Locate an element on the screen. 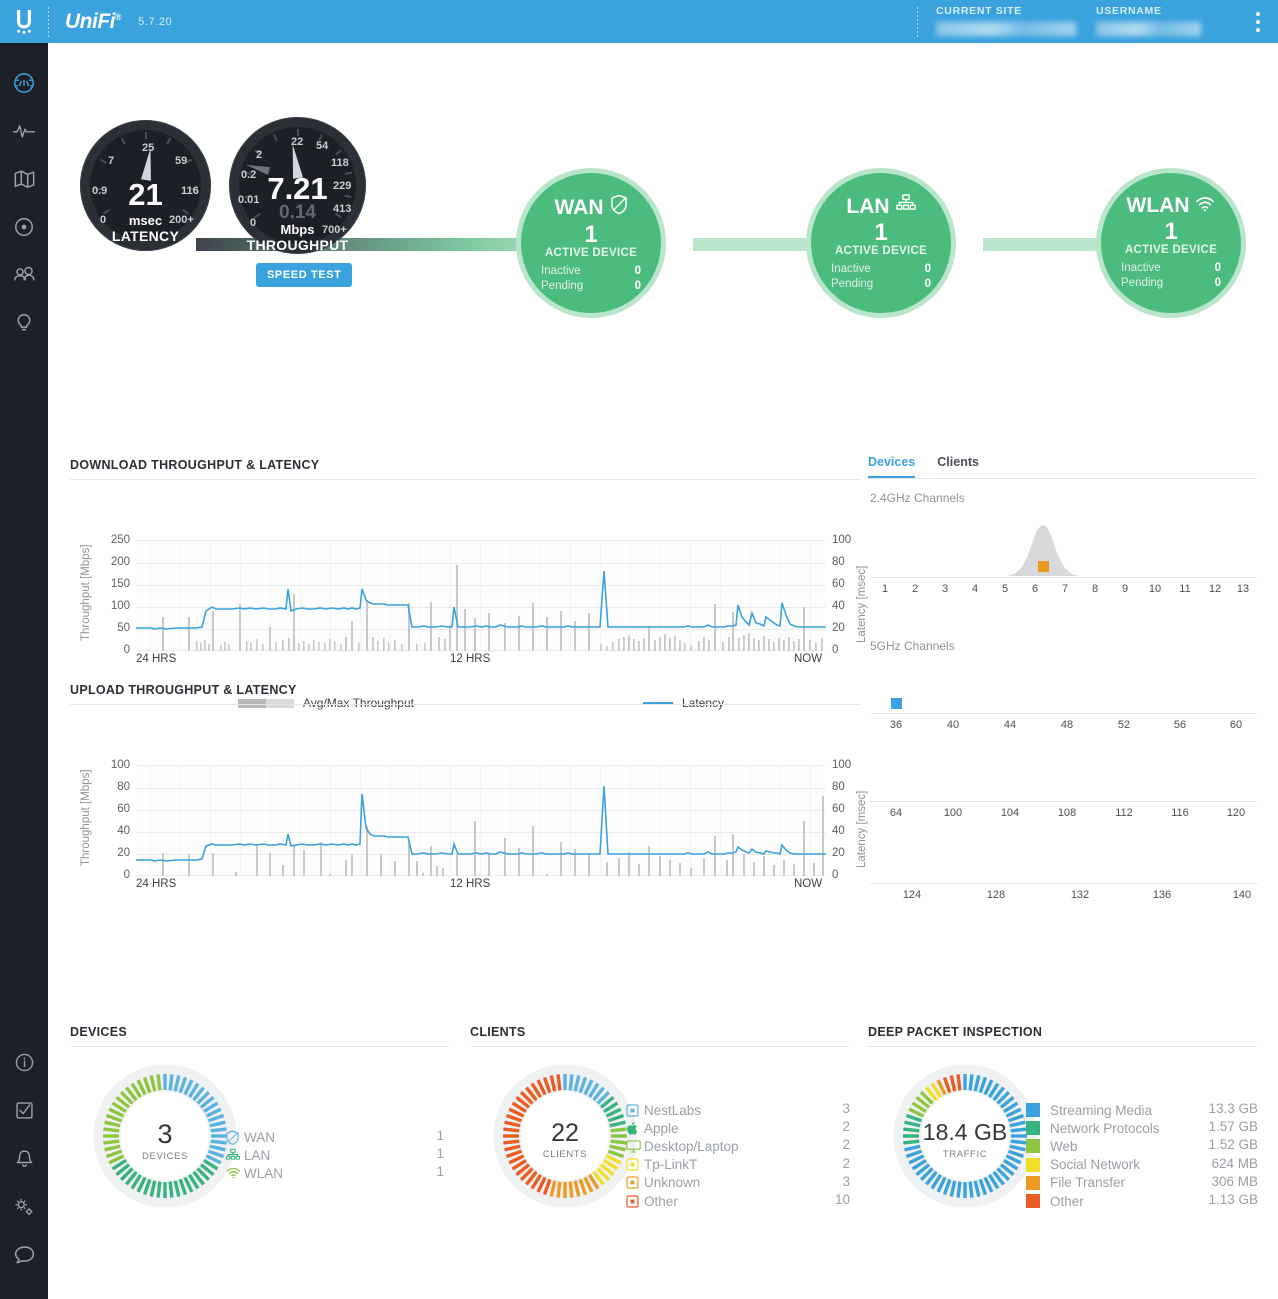 This screenshot has height=1299, width=1278. lan-status-circle: LAN 1 ACTIVE DEVICE Inactive 0 Pending 0 is located at coordinates (881, 243).